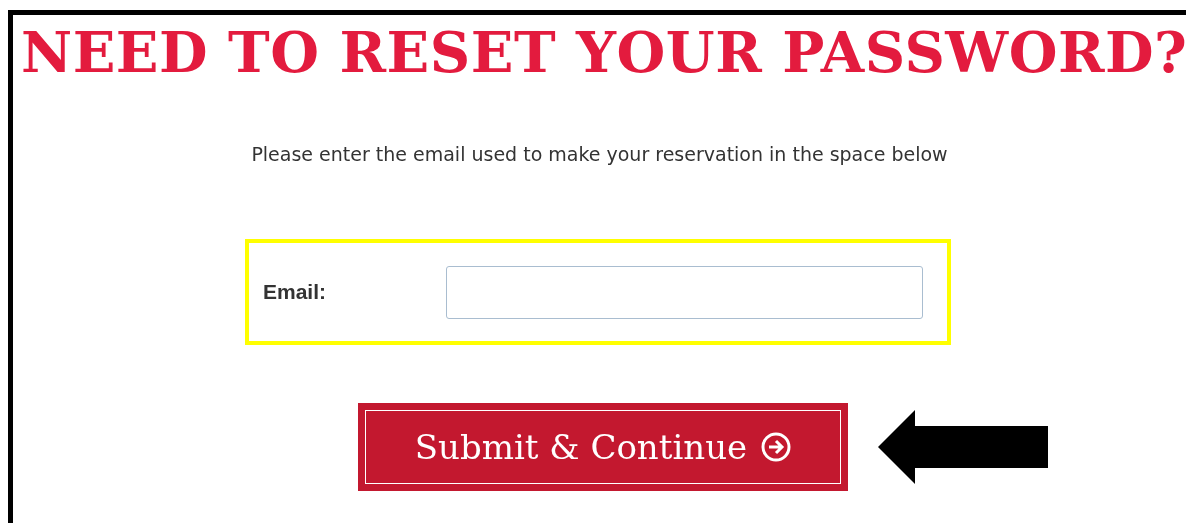  What do you see at coordinates (603, 50) in the screenshot?
I see `page-title: NEED TO RESET YOUR PASSWORD?` at bounding box center [603, 50].